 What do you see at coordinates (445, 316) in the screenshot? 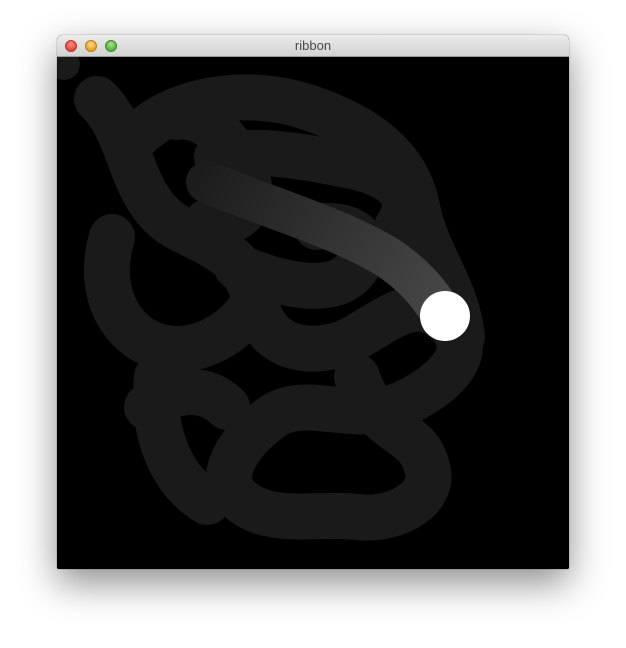
I see `ribbon-ball` at bounding box center [445, 316].